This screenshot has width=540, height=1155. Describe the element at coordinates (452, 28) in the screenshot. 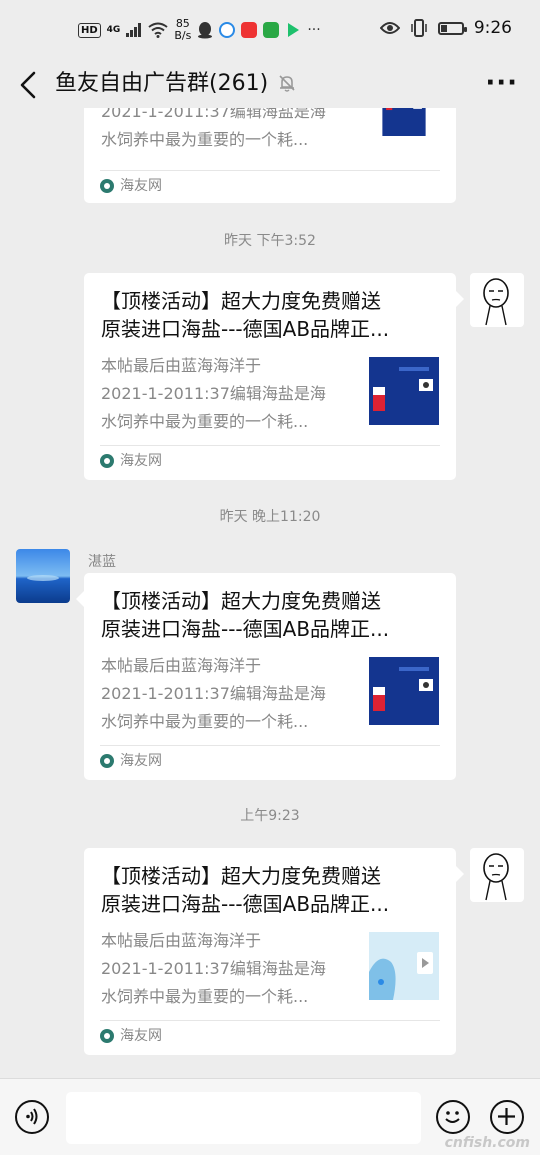

I see `battery-icon` at that location.